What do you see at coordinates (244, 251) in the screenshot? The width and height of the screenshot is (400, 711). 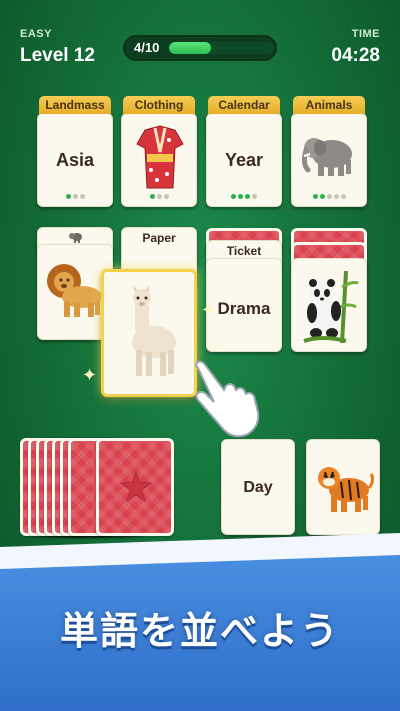 I see `peek-word: Ticket` at bounding box center [244, 251].